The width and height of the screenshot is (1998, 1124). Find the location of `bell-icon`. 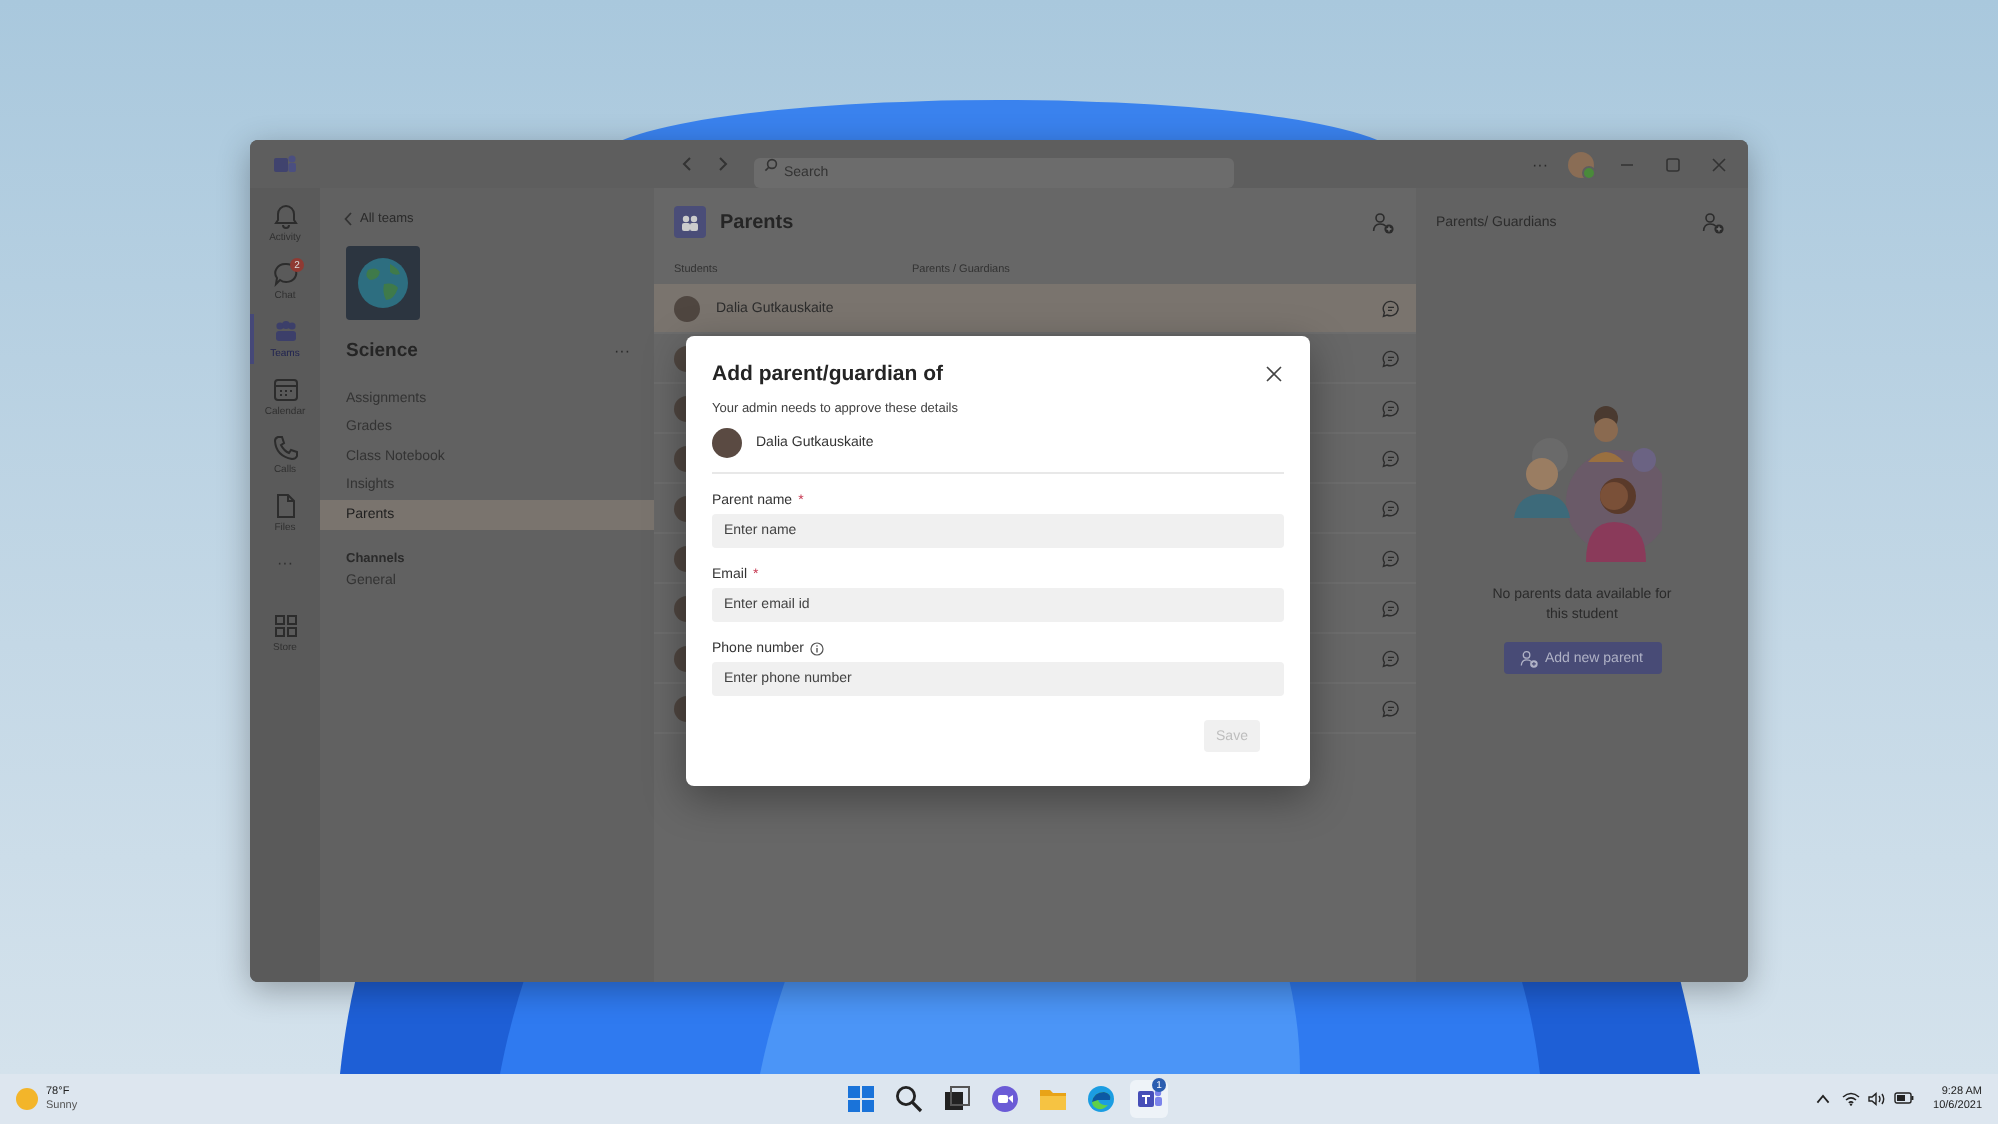

bell-icon is located at coordinates (285, 216).